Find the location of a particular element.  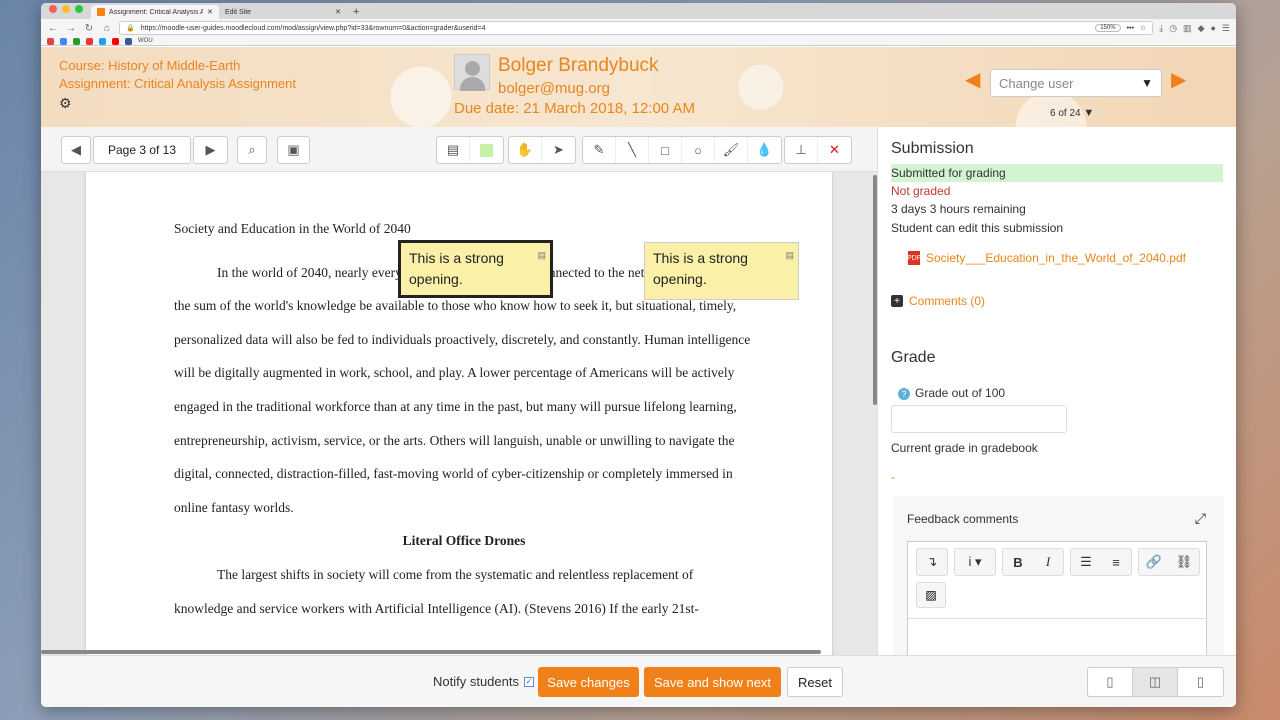

notify-students: Notify students ✓ is located at coordinates (483, 681).